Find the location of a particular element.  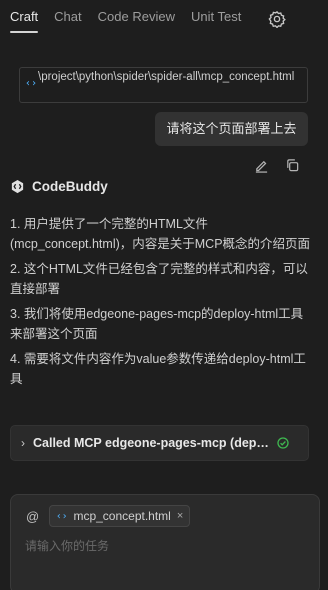

user-message: 请将这个页面部署上去 is located at coordinates (231, 129).